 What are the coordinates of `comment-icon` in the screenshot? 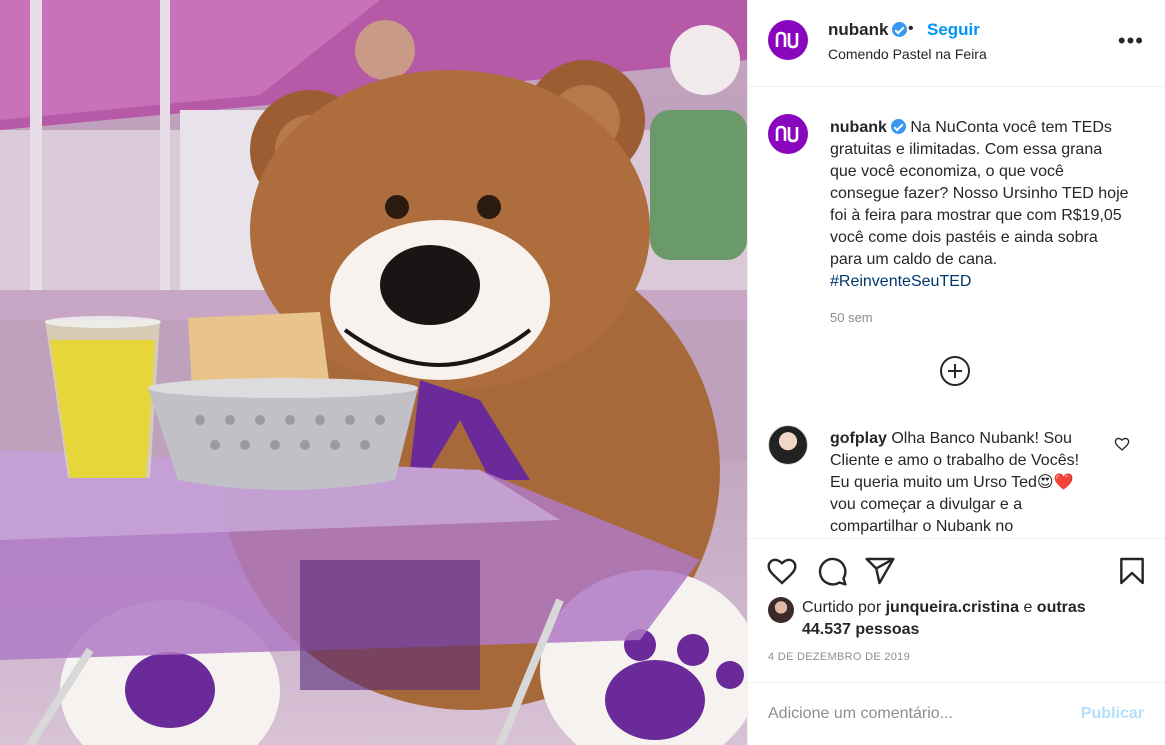 It's located at (832, 571).